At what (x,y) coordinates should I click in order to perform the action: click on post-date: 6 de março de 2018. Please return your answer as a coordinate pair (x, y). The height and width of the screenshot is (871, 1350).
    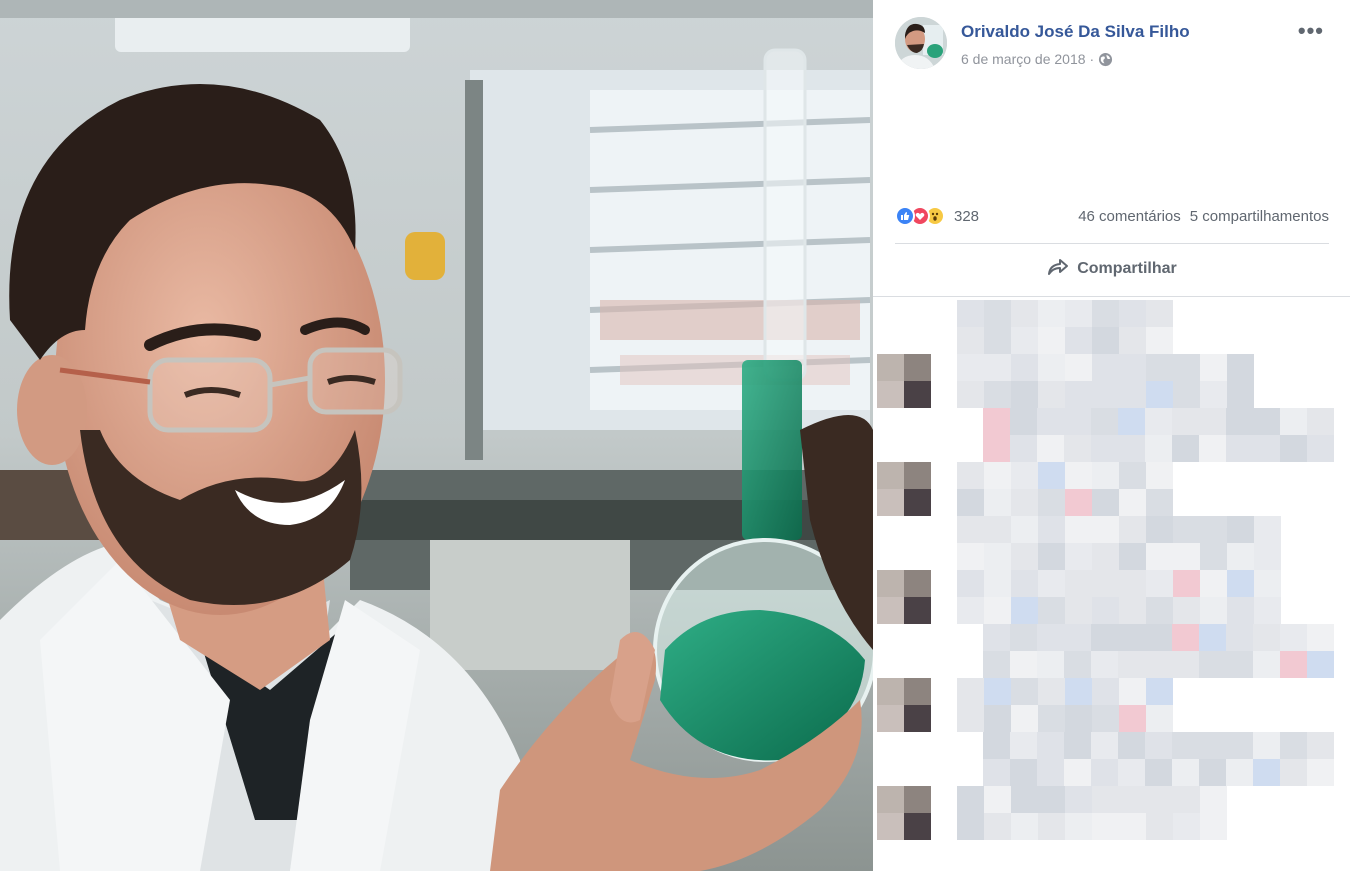
    Looking at the image, I should click on (1023, 59).